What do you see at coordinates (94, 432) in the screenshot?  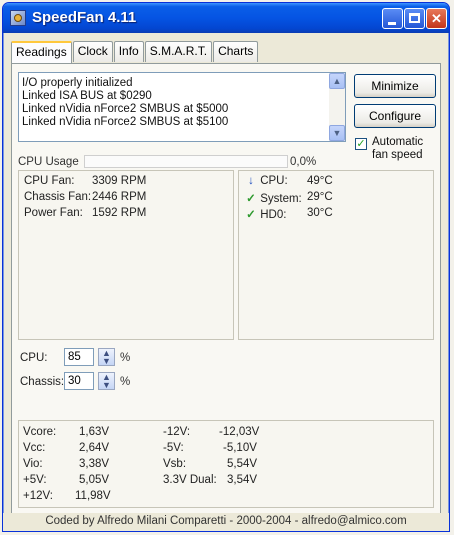 I see `voltage-value: 1,63V` at bounding box center [94, 432].